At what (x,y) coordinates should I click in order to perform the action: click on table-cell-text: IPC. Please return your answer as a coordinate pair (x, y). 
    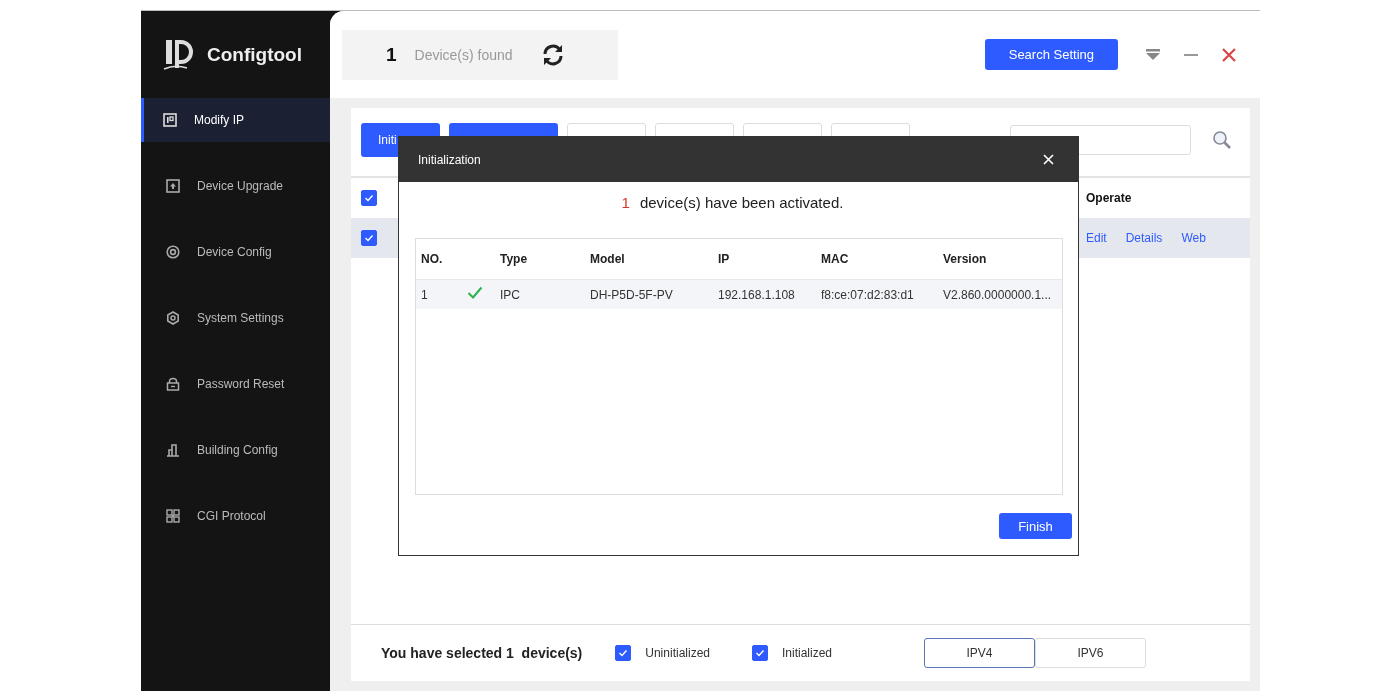
    Looking at the image, I should click on (510, 294).